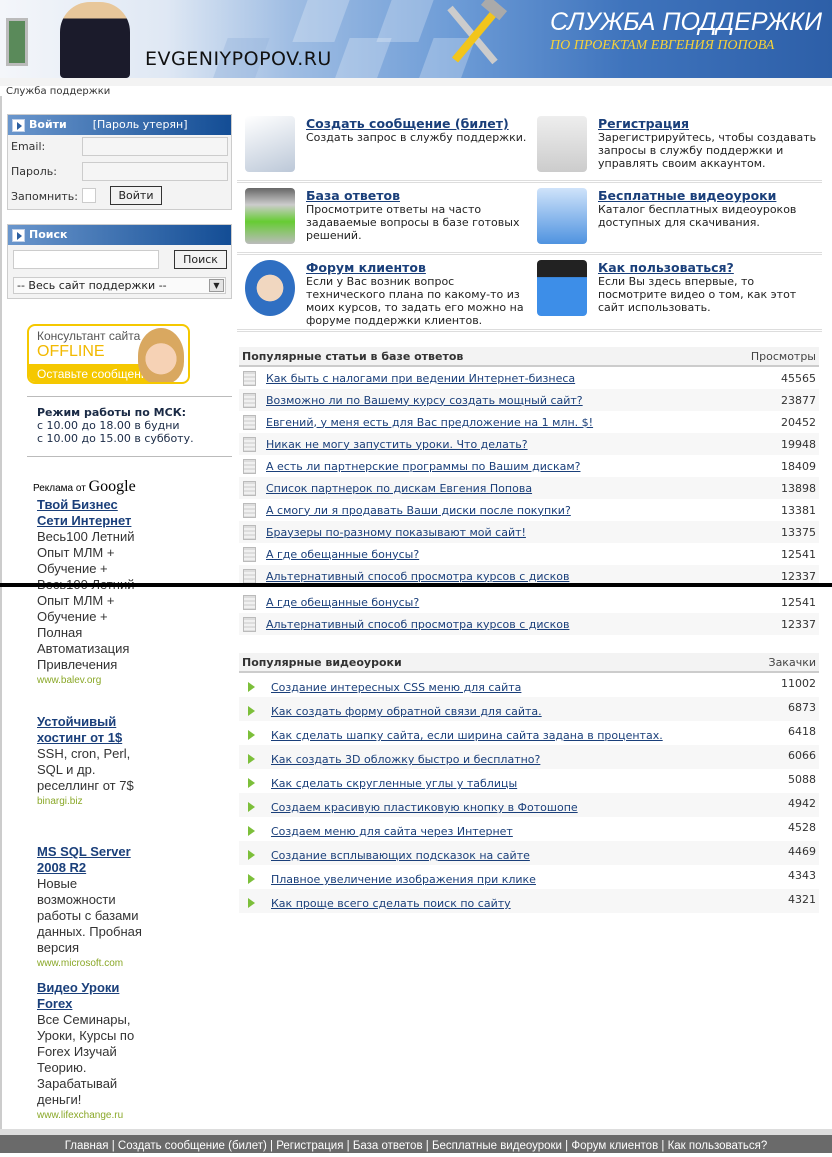 The height and width of the screenshot is (1157, 832). What do you see at coordinates (798, 554) in the screenshot?
I see `view-count: 12541` at bounding box center [798, 554].